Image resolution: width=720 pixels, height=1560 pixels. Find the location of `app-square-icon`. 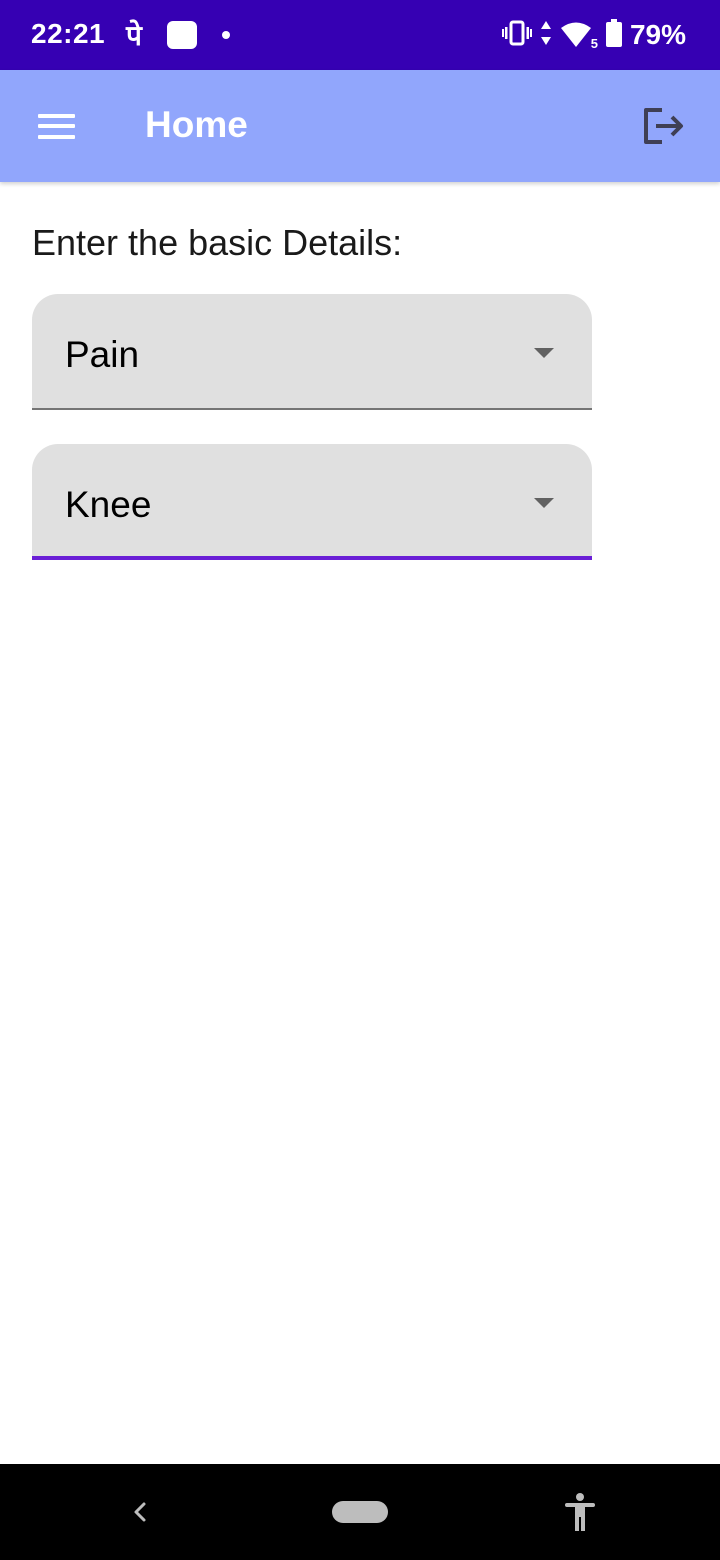

app-square-icon is located at coordinates (182, 35).